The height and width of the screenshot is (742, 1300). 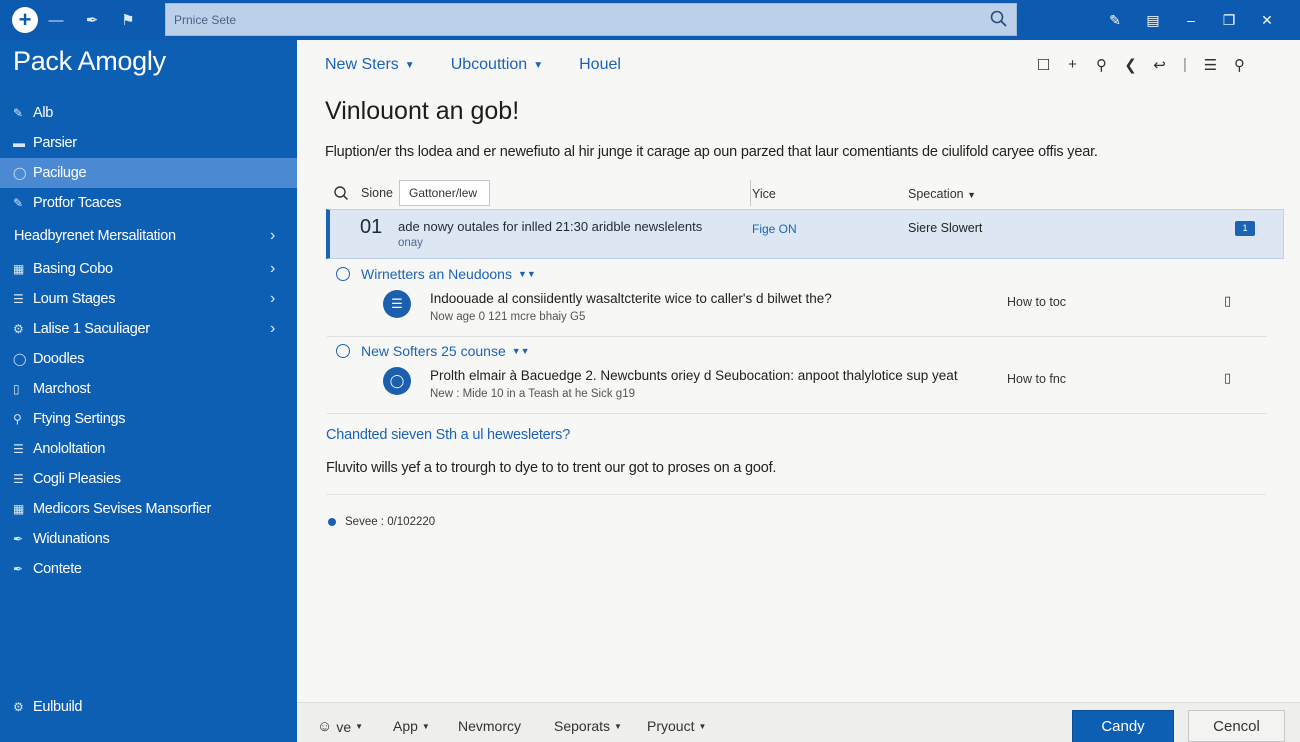 What do you see at coordinates (1036, 302) in the screenshot?
I see `item-action-link: How to toc` at bounding box center [1036, 302].